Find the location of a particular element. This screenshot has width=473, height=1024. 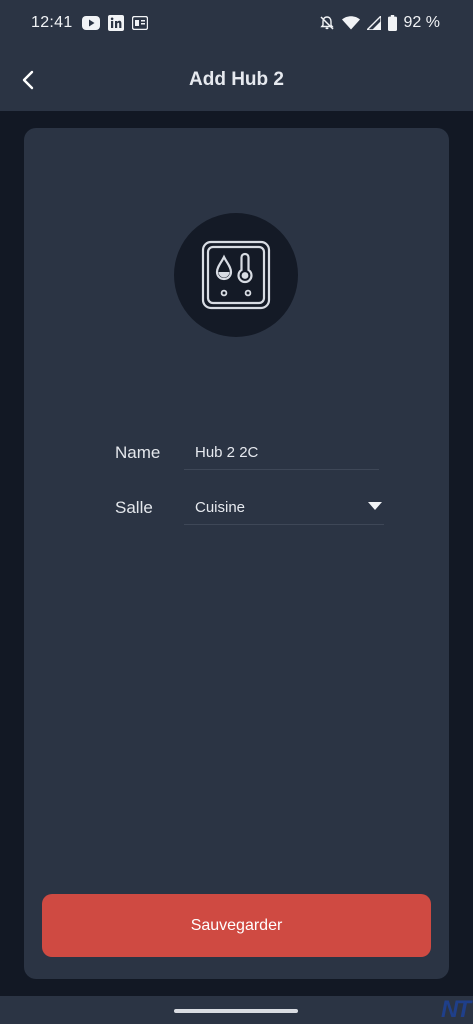

device-icon-container is located at coordinates (236, 275).